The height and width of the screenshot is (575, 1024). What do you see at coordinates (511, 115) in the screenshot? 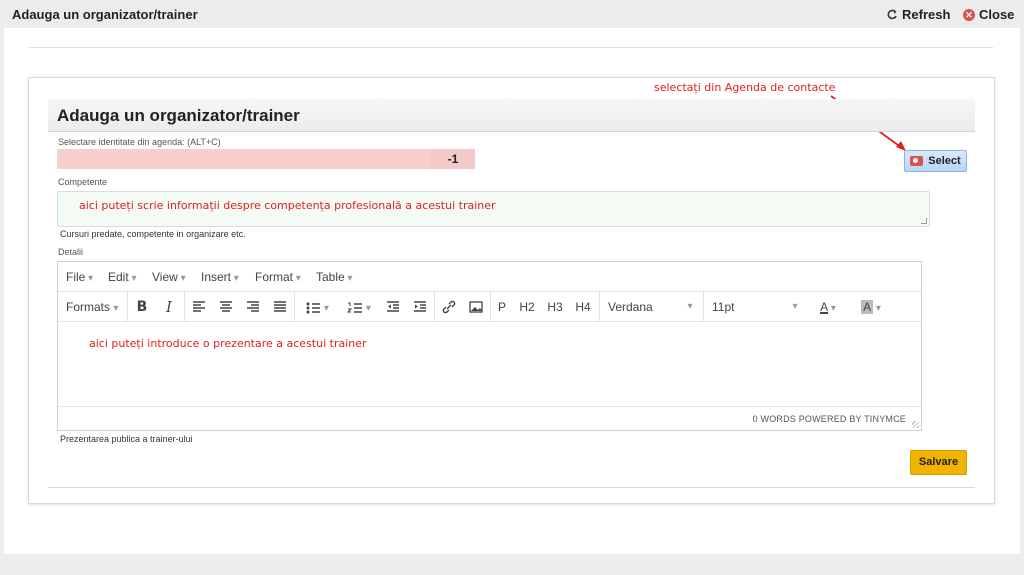
I see `form-heading-bar: Adauga un organizator/trainer` at bounding box center [511, 115].